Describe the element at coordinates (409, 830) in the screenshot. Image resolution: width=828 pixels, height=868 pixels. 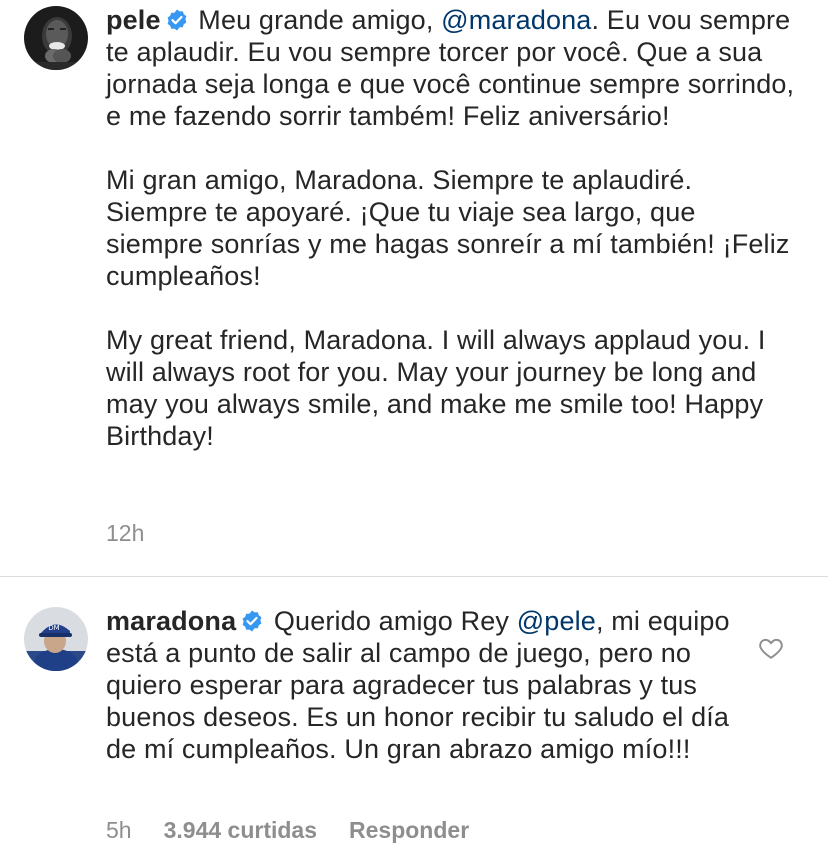
I see `reply-button: Responder` at that location.